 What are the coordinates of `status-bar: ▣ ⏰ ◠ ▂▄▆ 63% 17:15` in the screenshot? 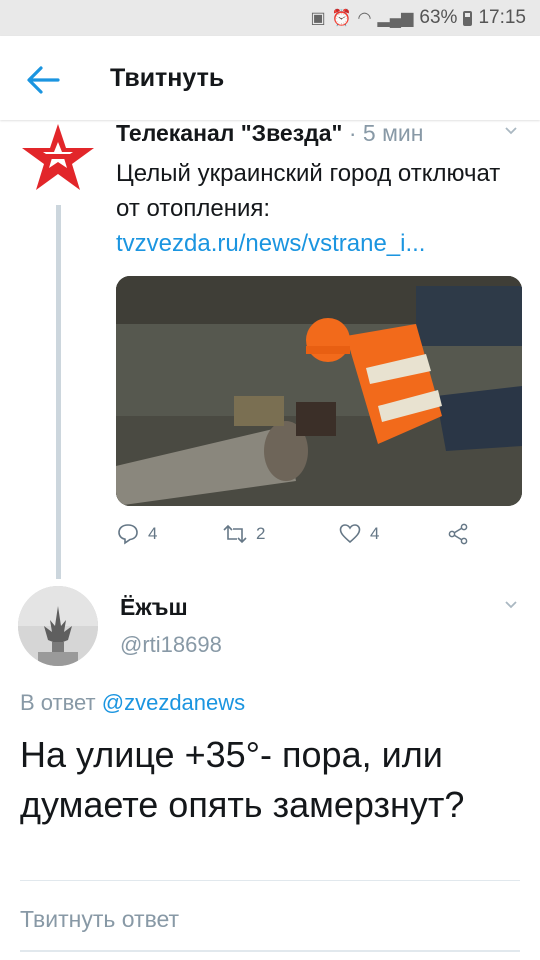 It's located at (270, 18).